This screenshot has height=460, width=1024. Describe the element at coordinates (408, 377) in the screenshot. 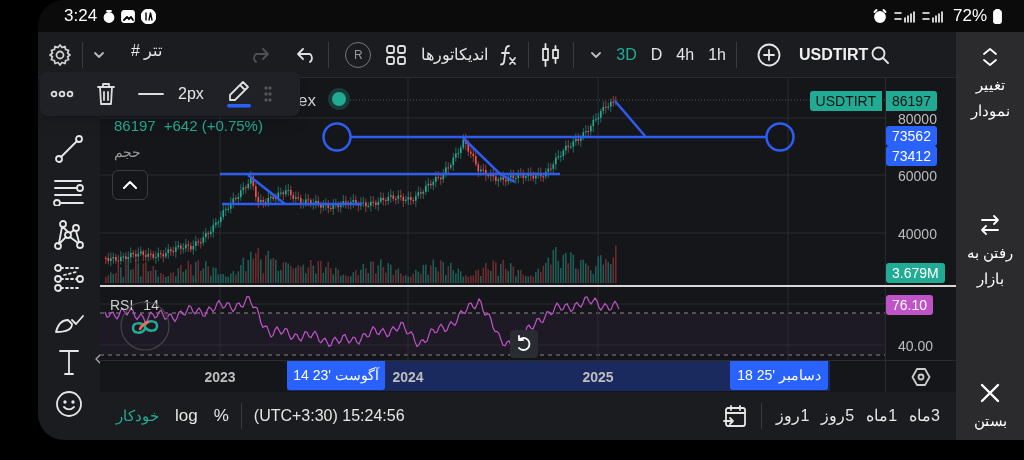

I see `year-label: 2024` at that location.